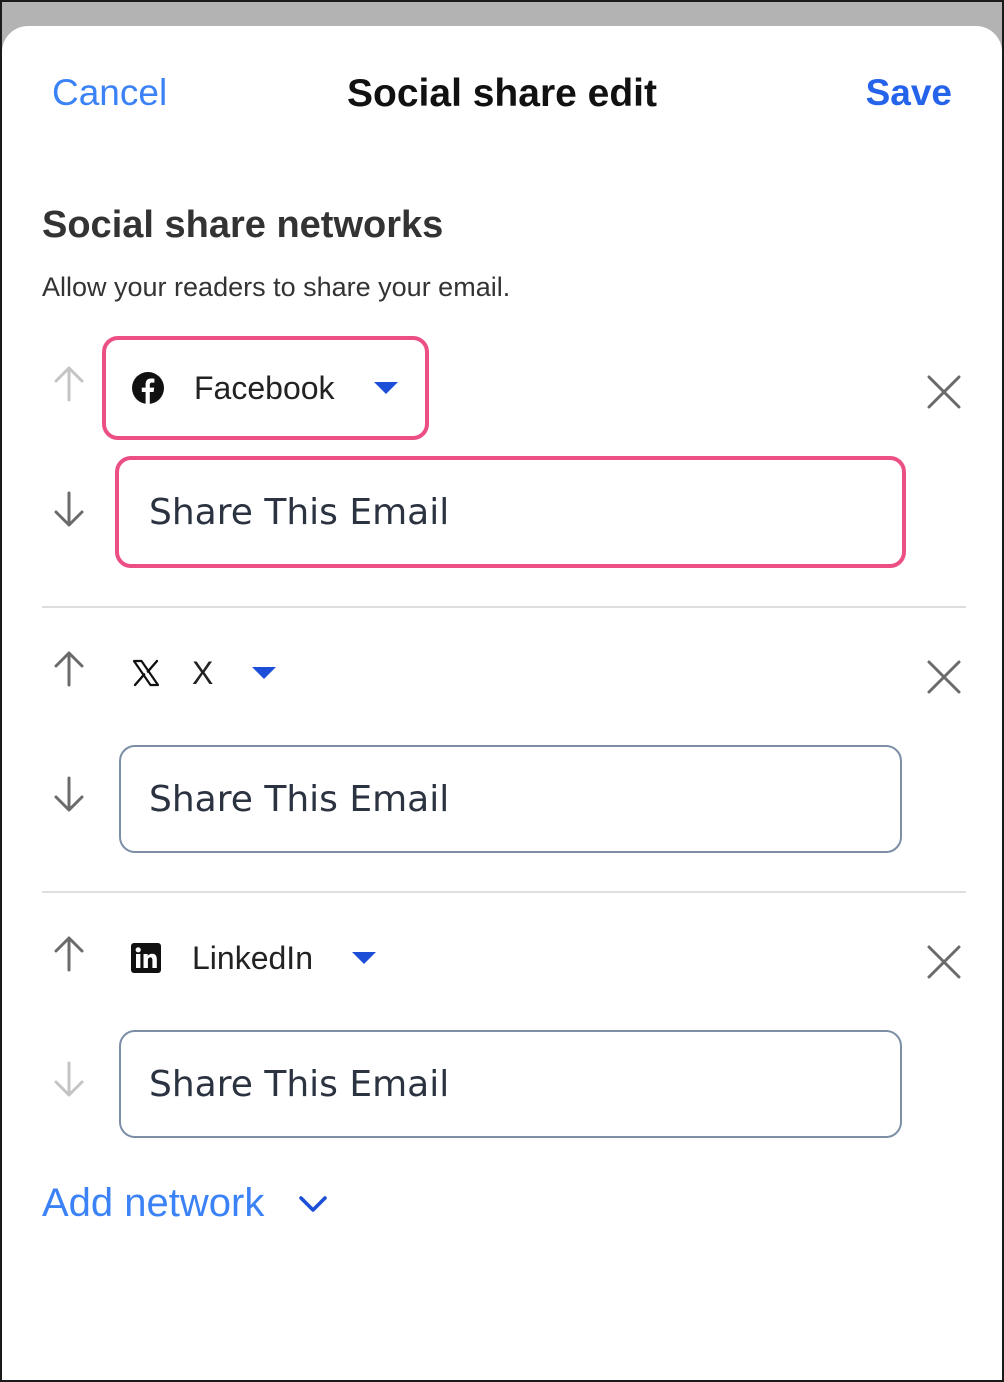 This screenshot has height=1382, width=1004. I want to click on network-name: Facebook, so click(264, 387).